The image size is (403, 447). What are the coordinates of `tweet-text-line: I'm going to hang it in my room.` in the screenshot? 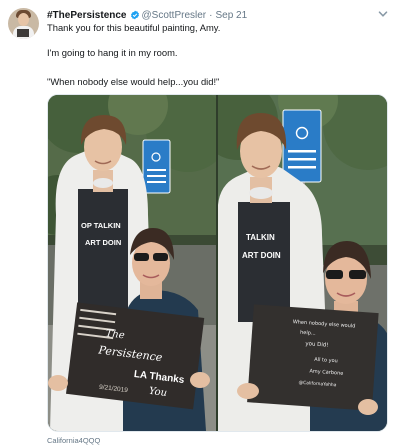 It's located at (112, 52).